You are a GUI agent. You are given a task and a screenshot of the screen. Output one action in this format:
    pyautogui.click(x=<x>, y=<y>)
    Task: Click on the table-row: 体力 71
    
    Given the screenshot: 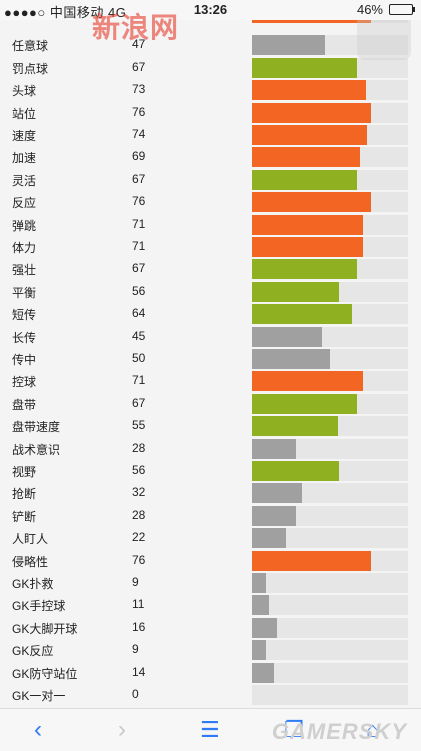 What is the action you would take?
    pyautogui.click(x=210, y=247)
    